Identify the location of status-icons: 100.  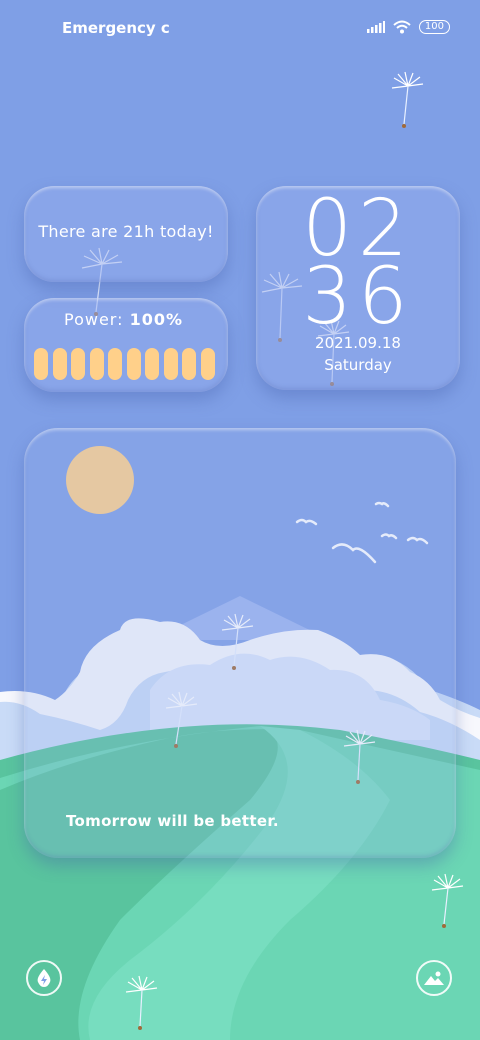
(408, 27).